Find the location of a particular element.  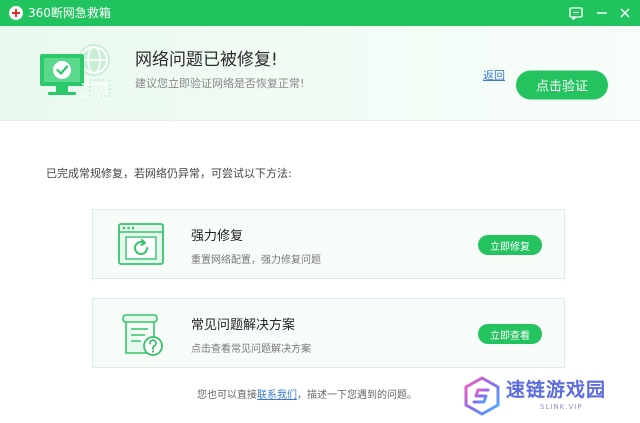

back-link: 返回 is located at coordinates (494, 76).